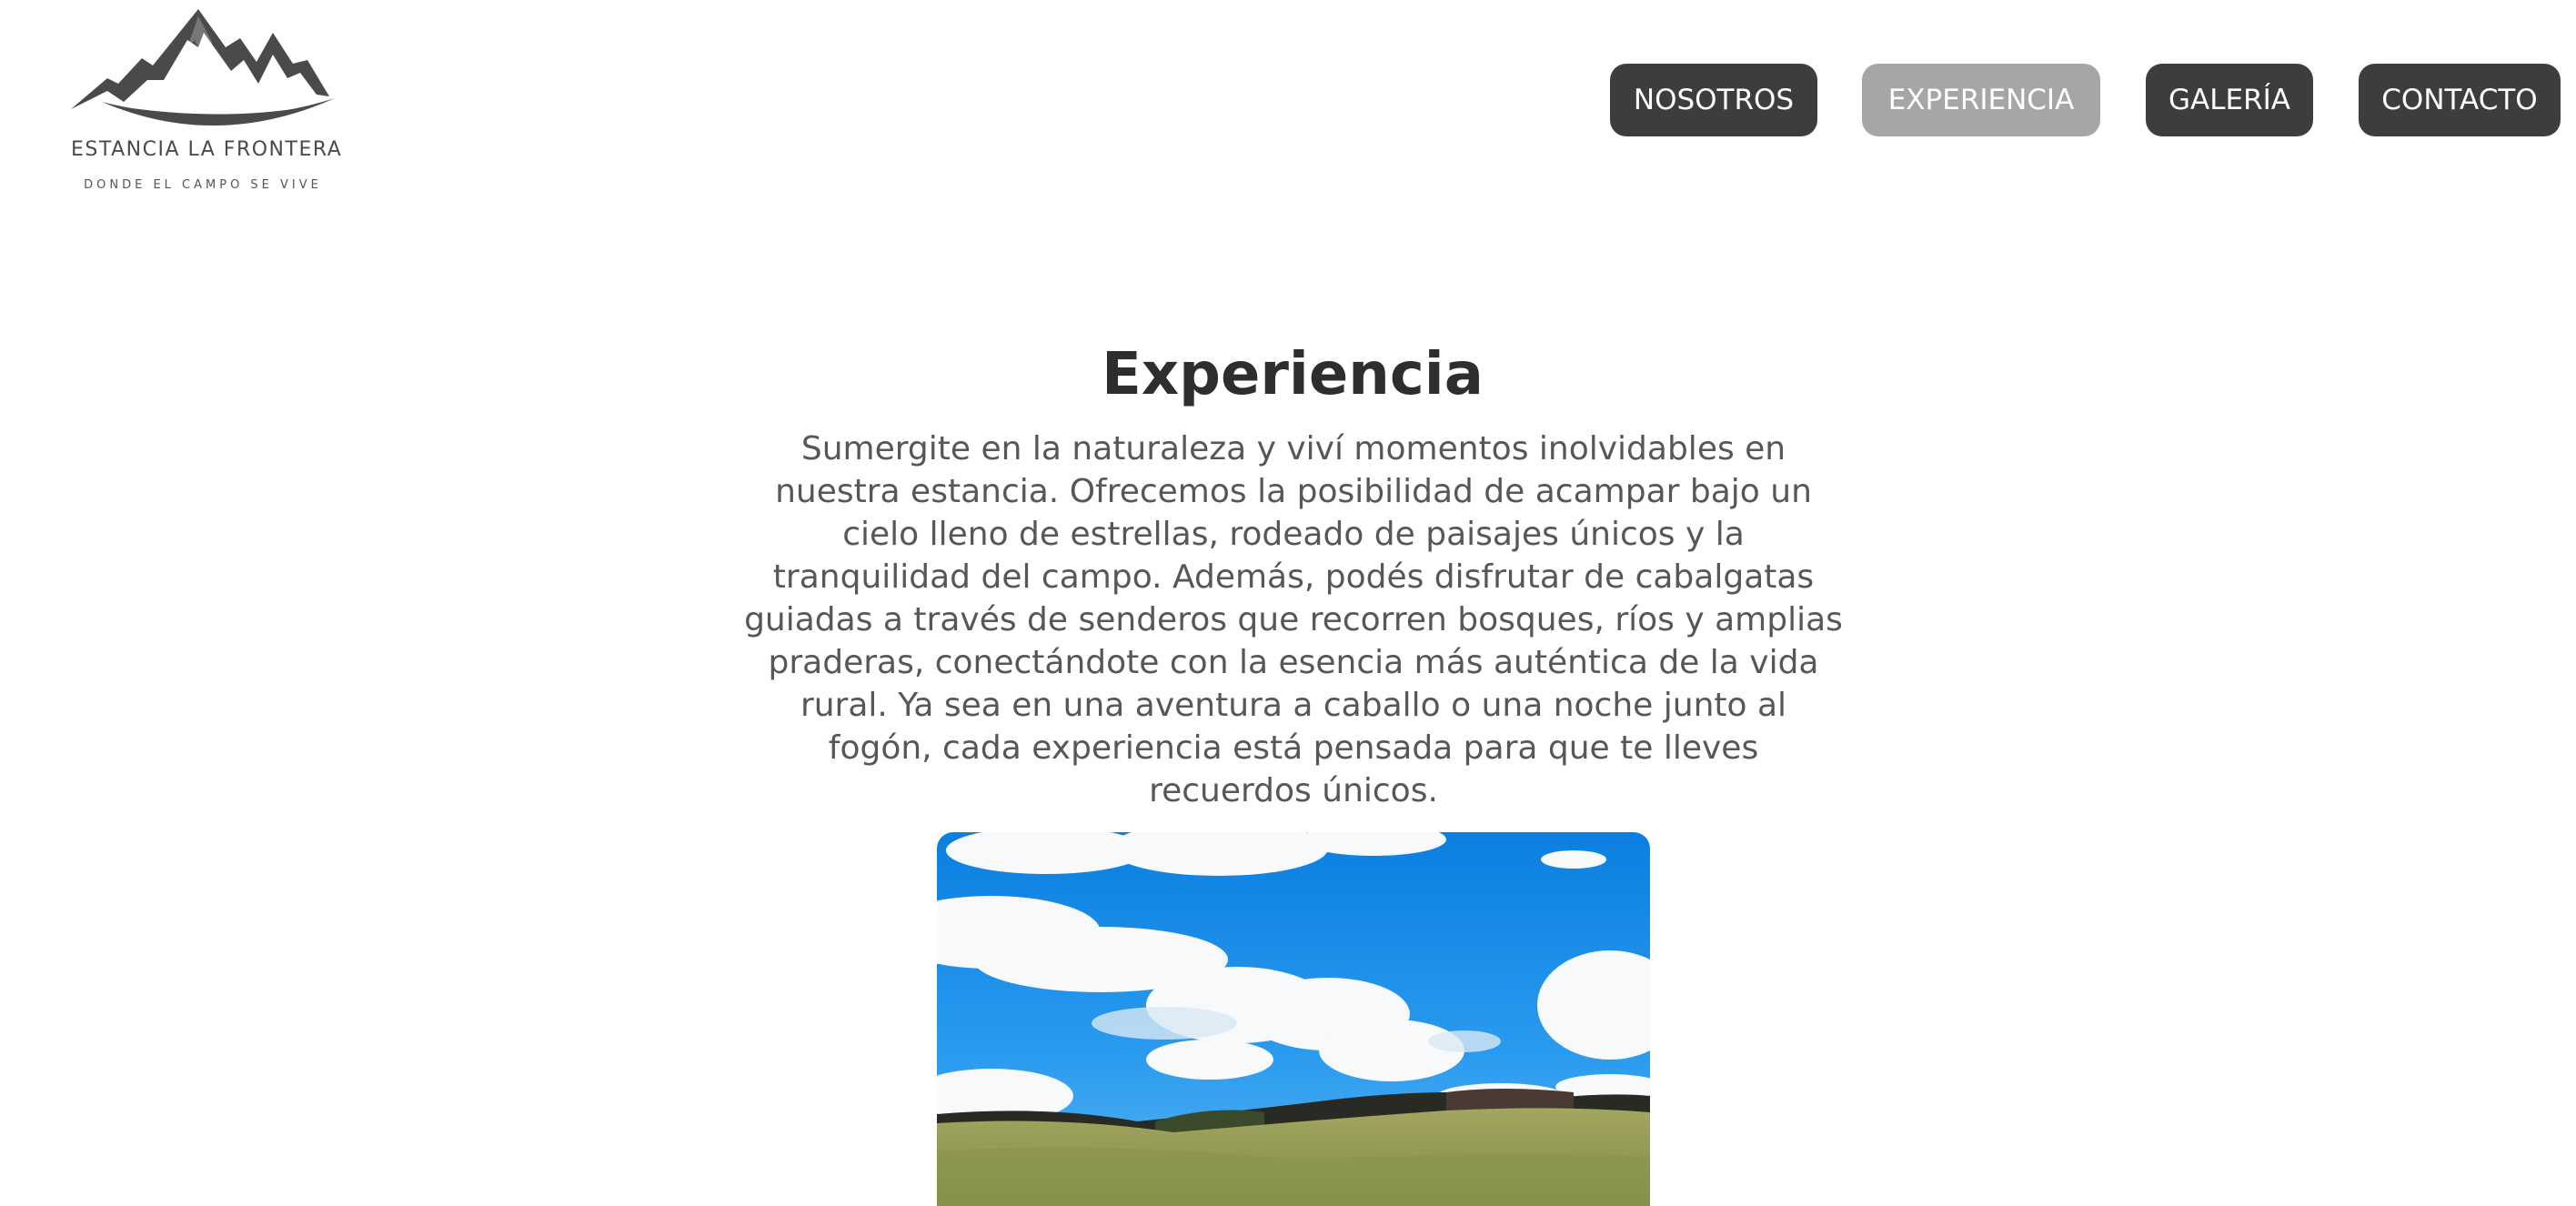  What do you see at coordinates (1293, 374) in the screenshot?
I see `page-title: Experiencia` at bounding box center [1293, 374].